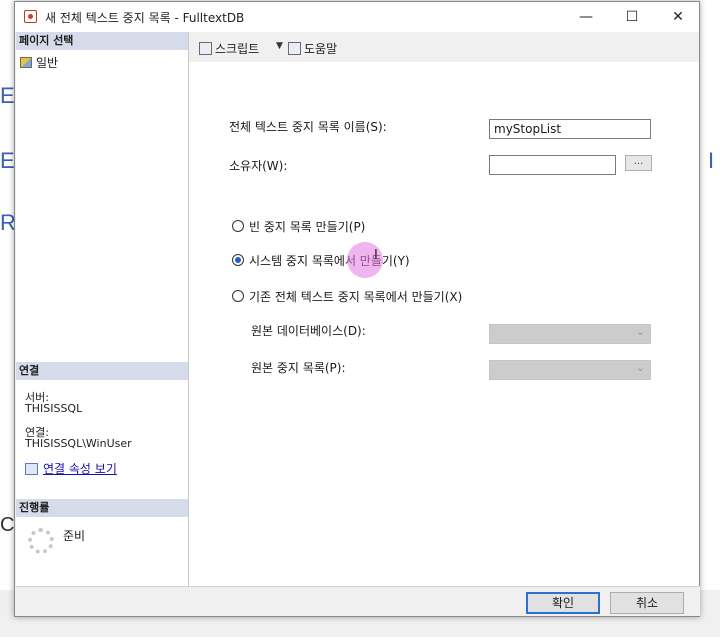  I want to click on background-glyph-5: C, so click(7, 525).